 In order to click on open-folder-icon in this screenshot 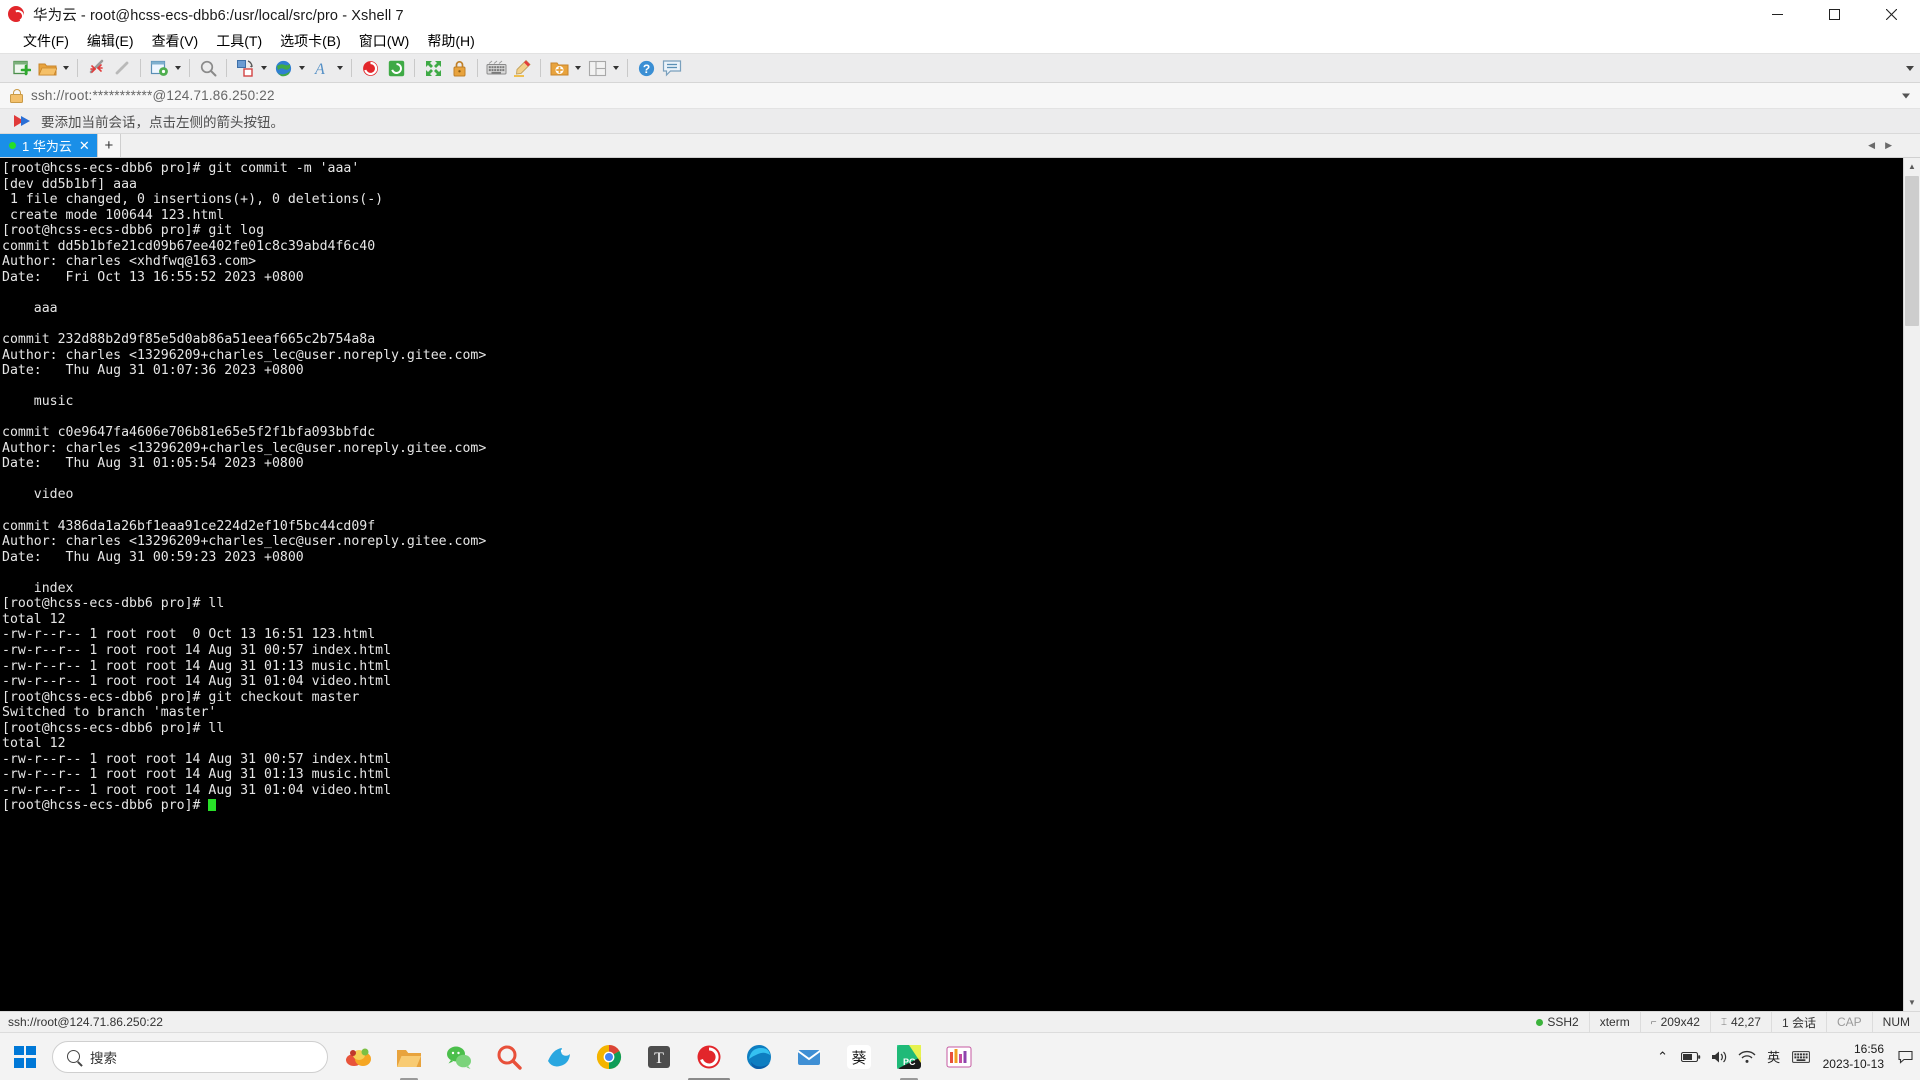, I will do `click(47, 68)`.